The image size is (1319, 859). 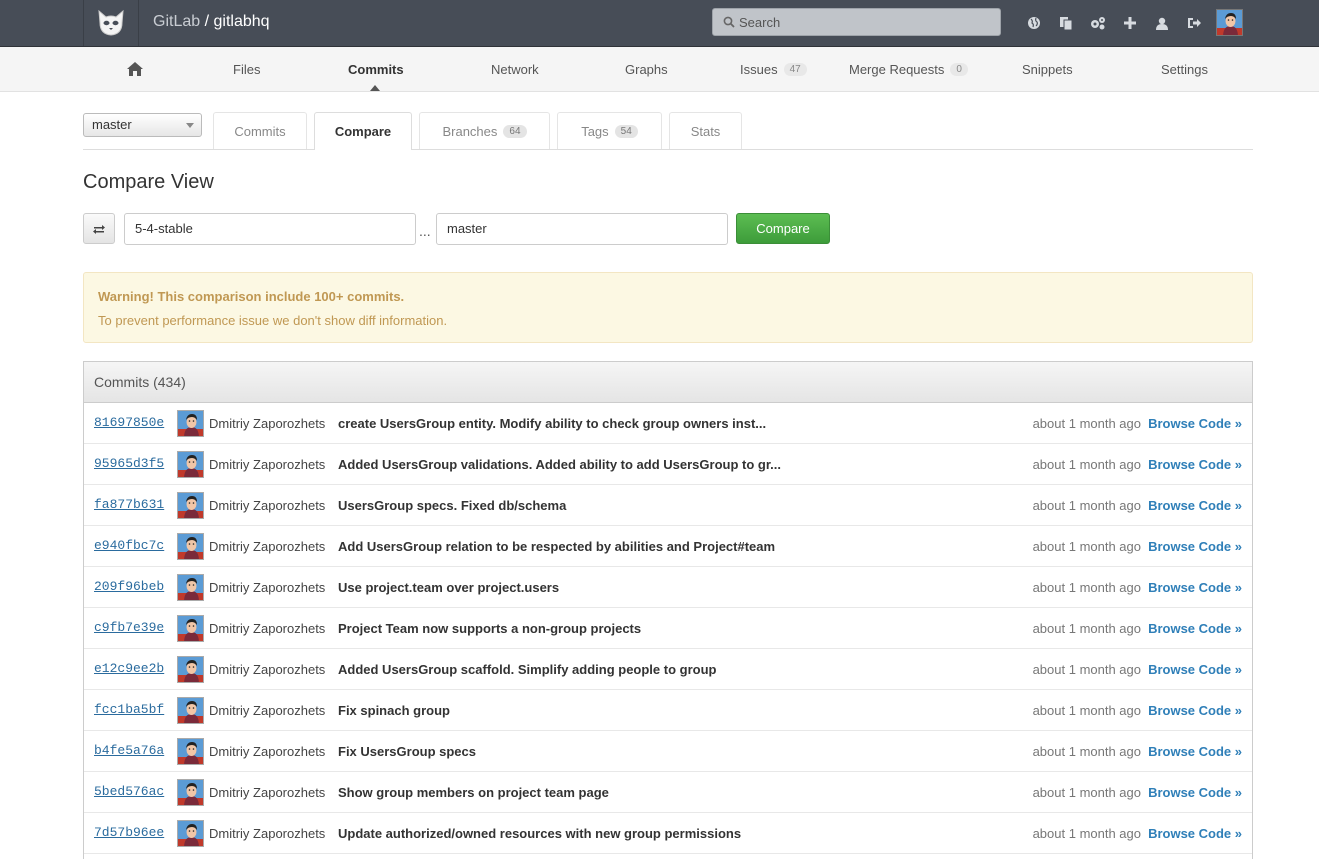 What do you see at coordinates (783, 228) in the screenshot?
I see `compare-button: Compare` at bounding box center [783, 228].